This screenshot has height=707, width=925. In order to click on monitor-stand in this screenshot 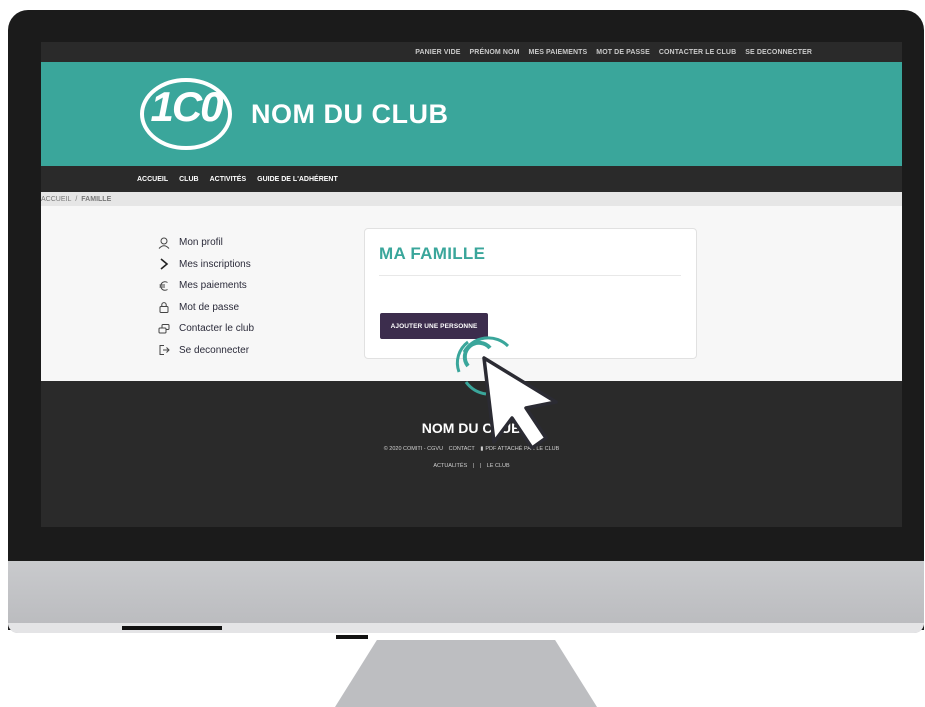, I will do `click(466, 673)`.